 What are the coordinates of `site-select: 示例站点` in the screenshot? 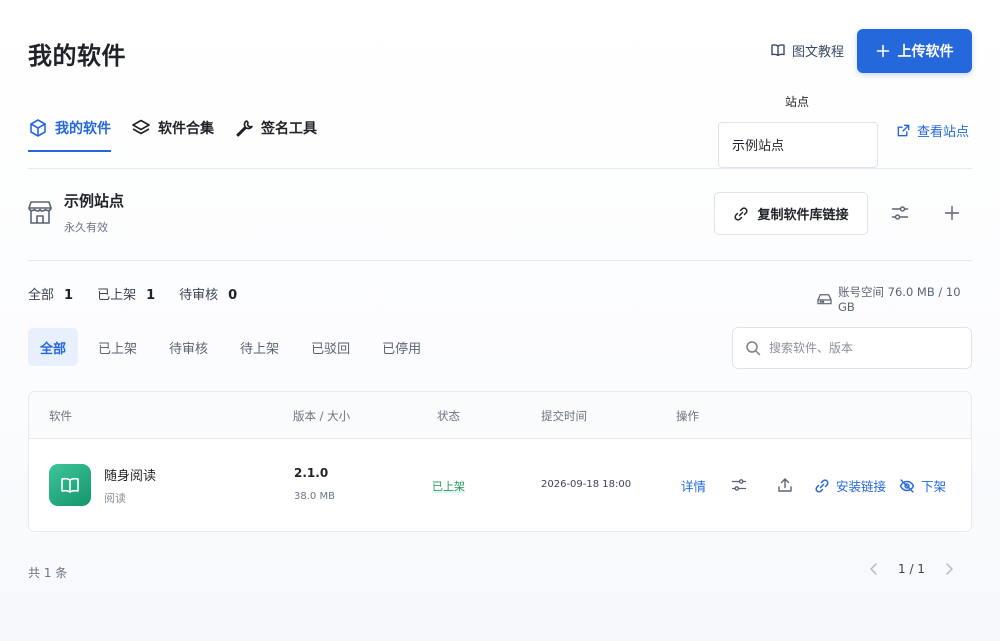 It's located at (798, 145).